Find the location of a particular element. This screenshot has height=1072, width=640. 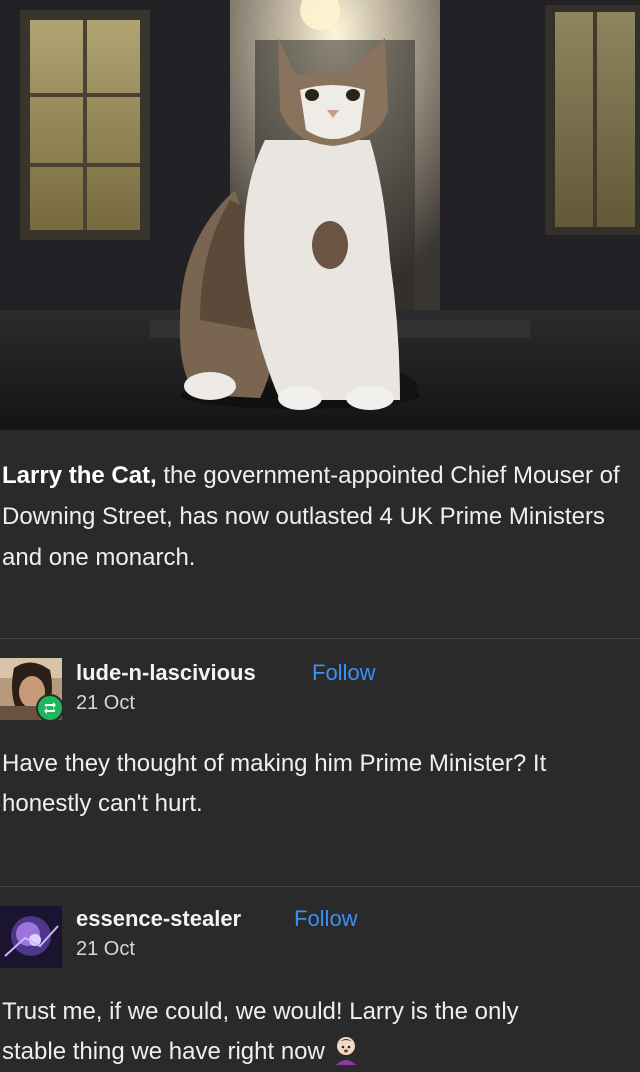

reply-text-line: stable thing we have right now is located at coordinates (163, 1051).